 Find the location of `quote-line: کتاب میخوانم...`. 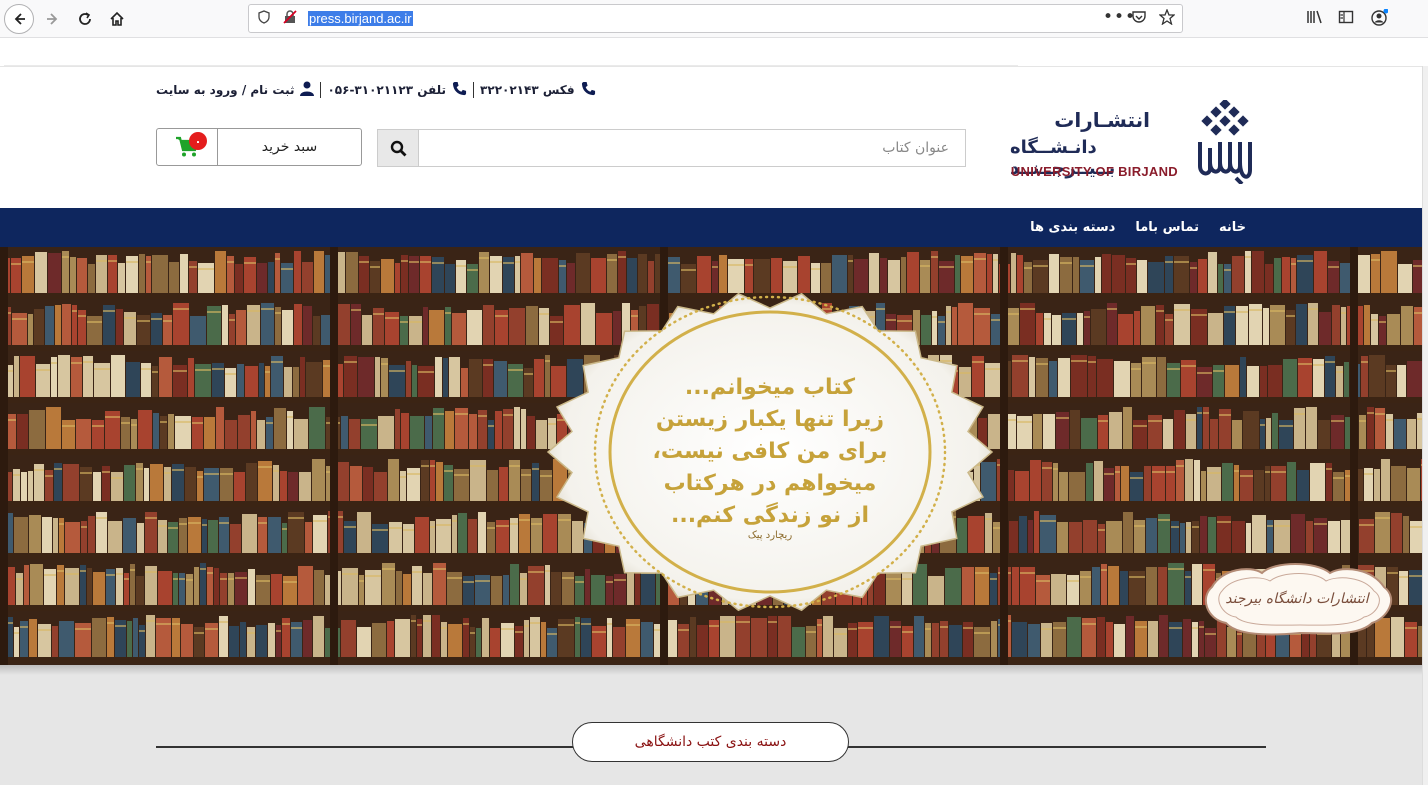

quote-line: کتاب میخوانم... is located at coordinates (770, 387).